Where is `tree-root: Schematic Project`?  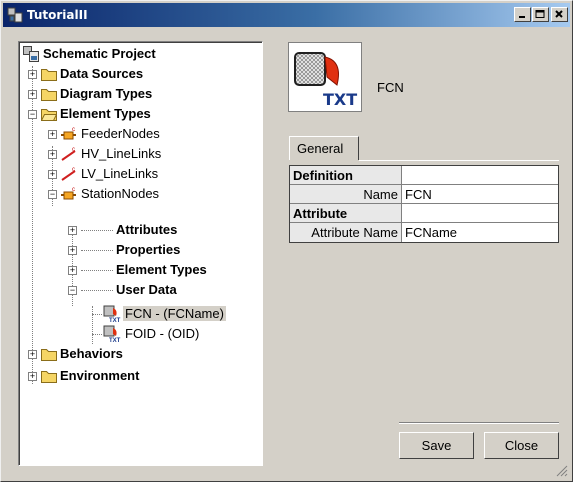
tree-root: Schematic Project is located at coordinates (139, 54).